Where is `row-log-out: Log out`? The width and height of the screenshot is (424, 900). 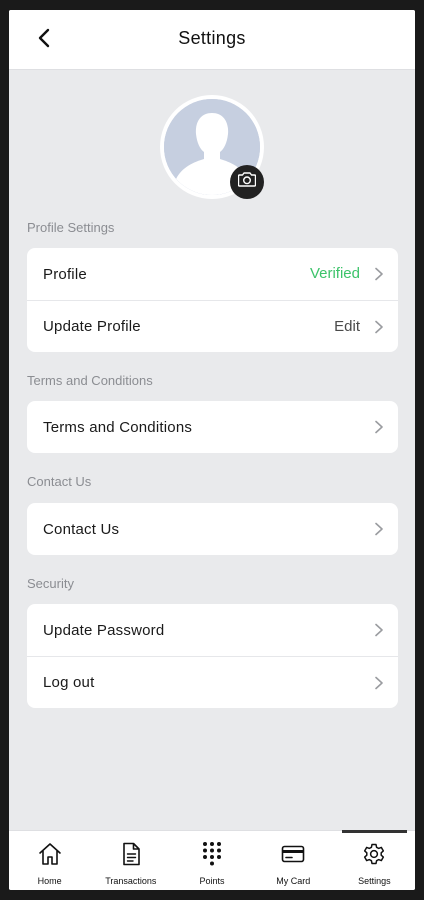
row-log-out: Log out is located at coordinates (212, 682).